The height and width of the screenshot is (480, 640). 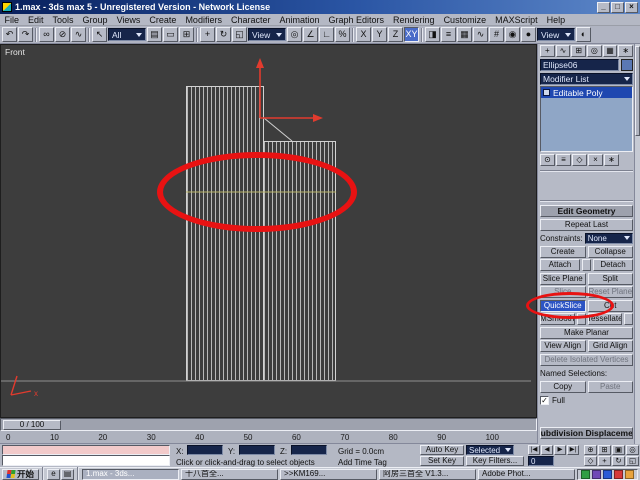 I want to click on show-end-result-button: ≡, so click(x=563, y=160).